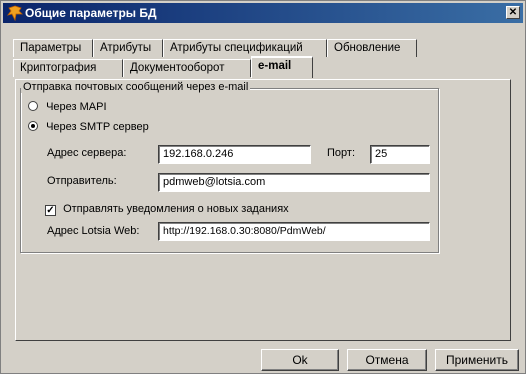 This screenshot has width=526, height=374. Describe the element at coordinates (513, 12) in the screenshot. I see `close-icon: ✕` at that location.